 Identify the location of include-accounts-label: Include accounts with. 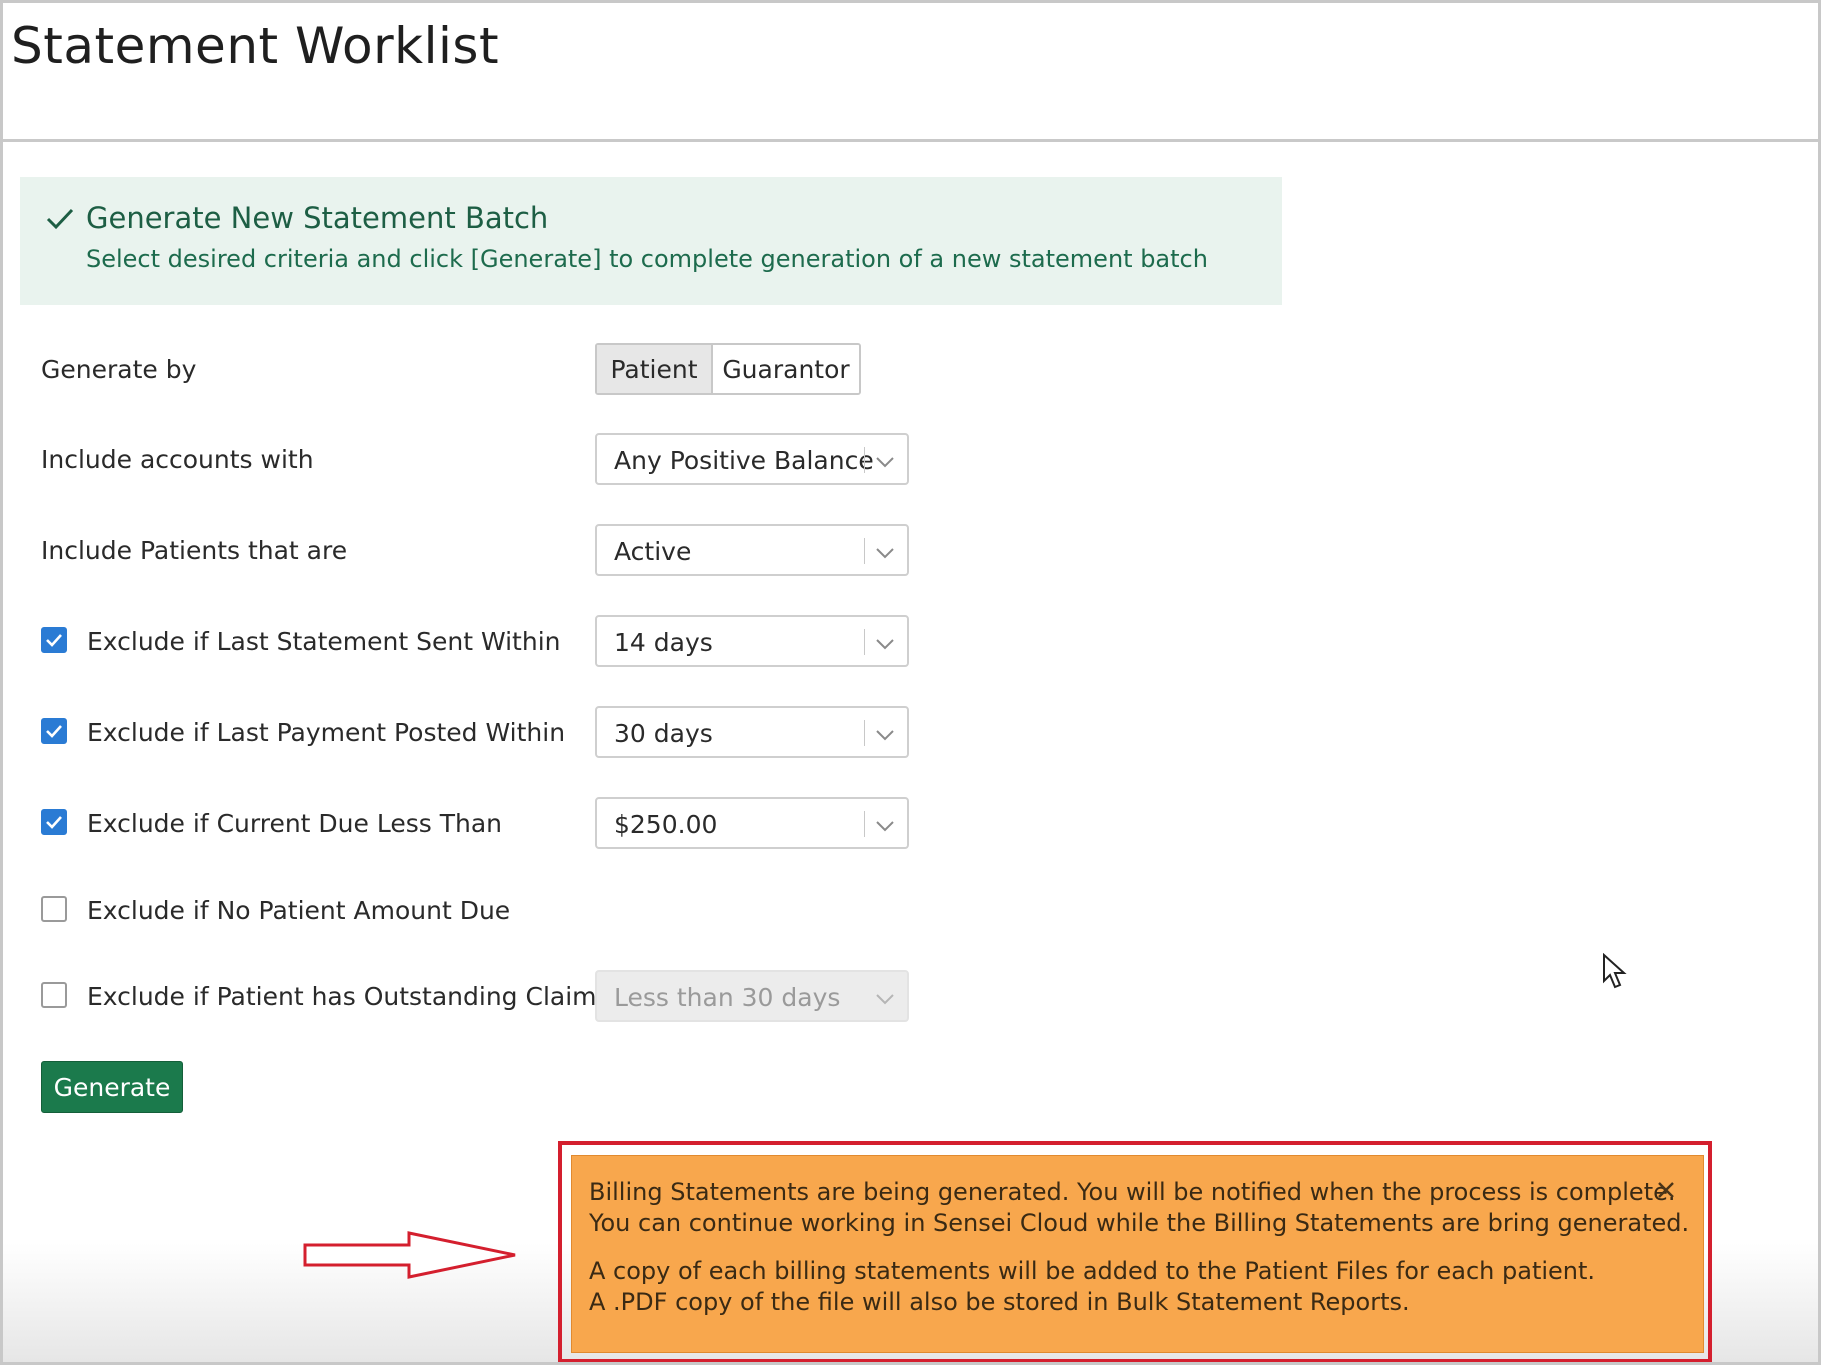
(177, 459).